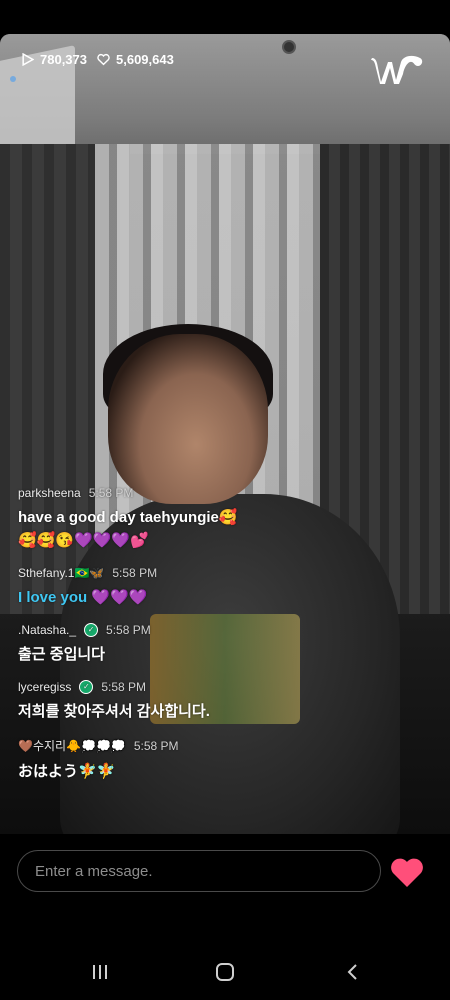 The width and height of the screenshot is (450, 1000). Describe the element at coordinates (67, 771) in the screenshot. I see `comment-message: おはよう🧚🧚` at that location.